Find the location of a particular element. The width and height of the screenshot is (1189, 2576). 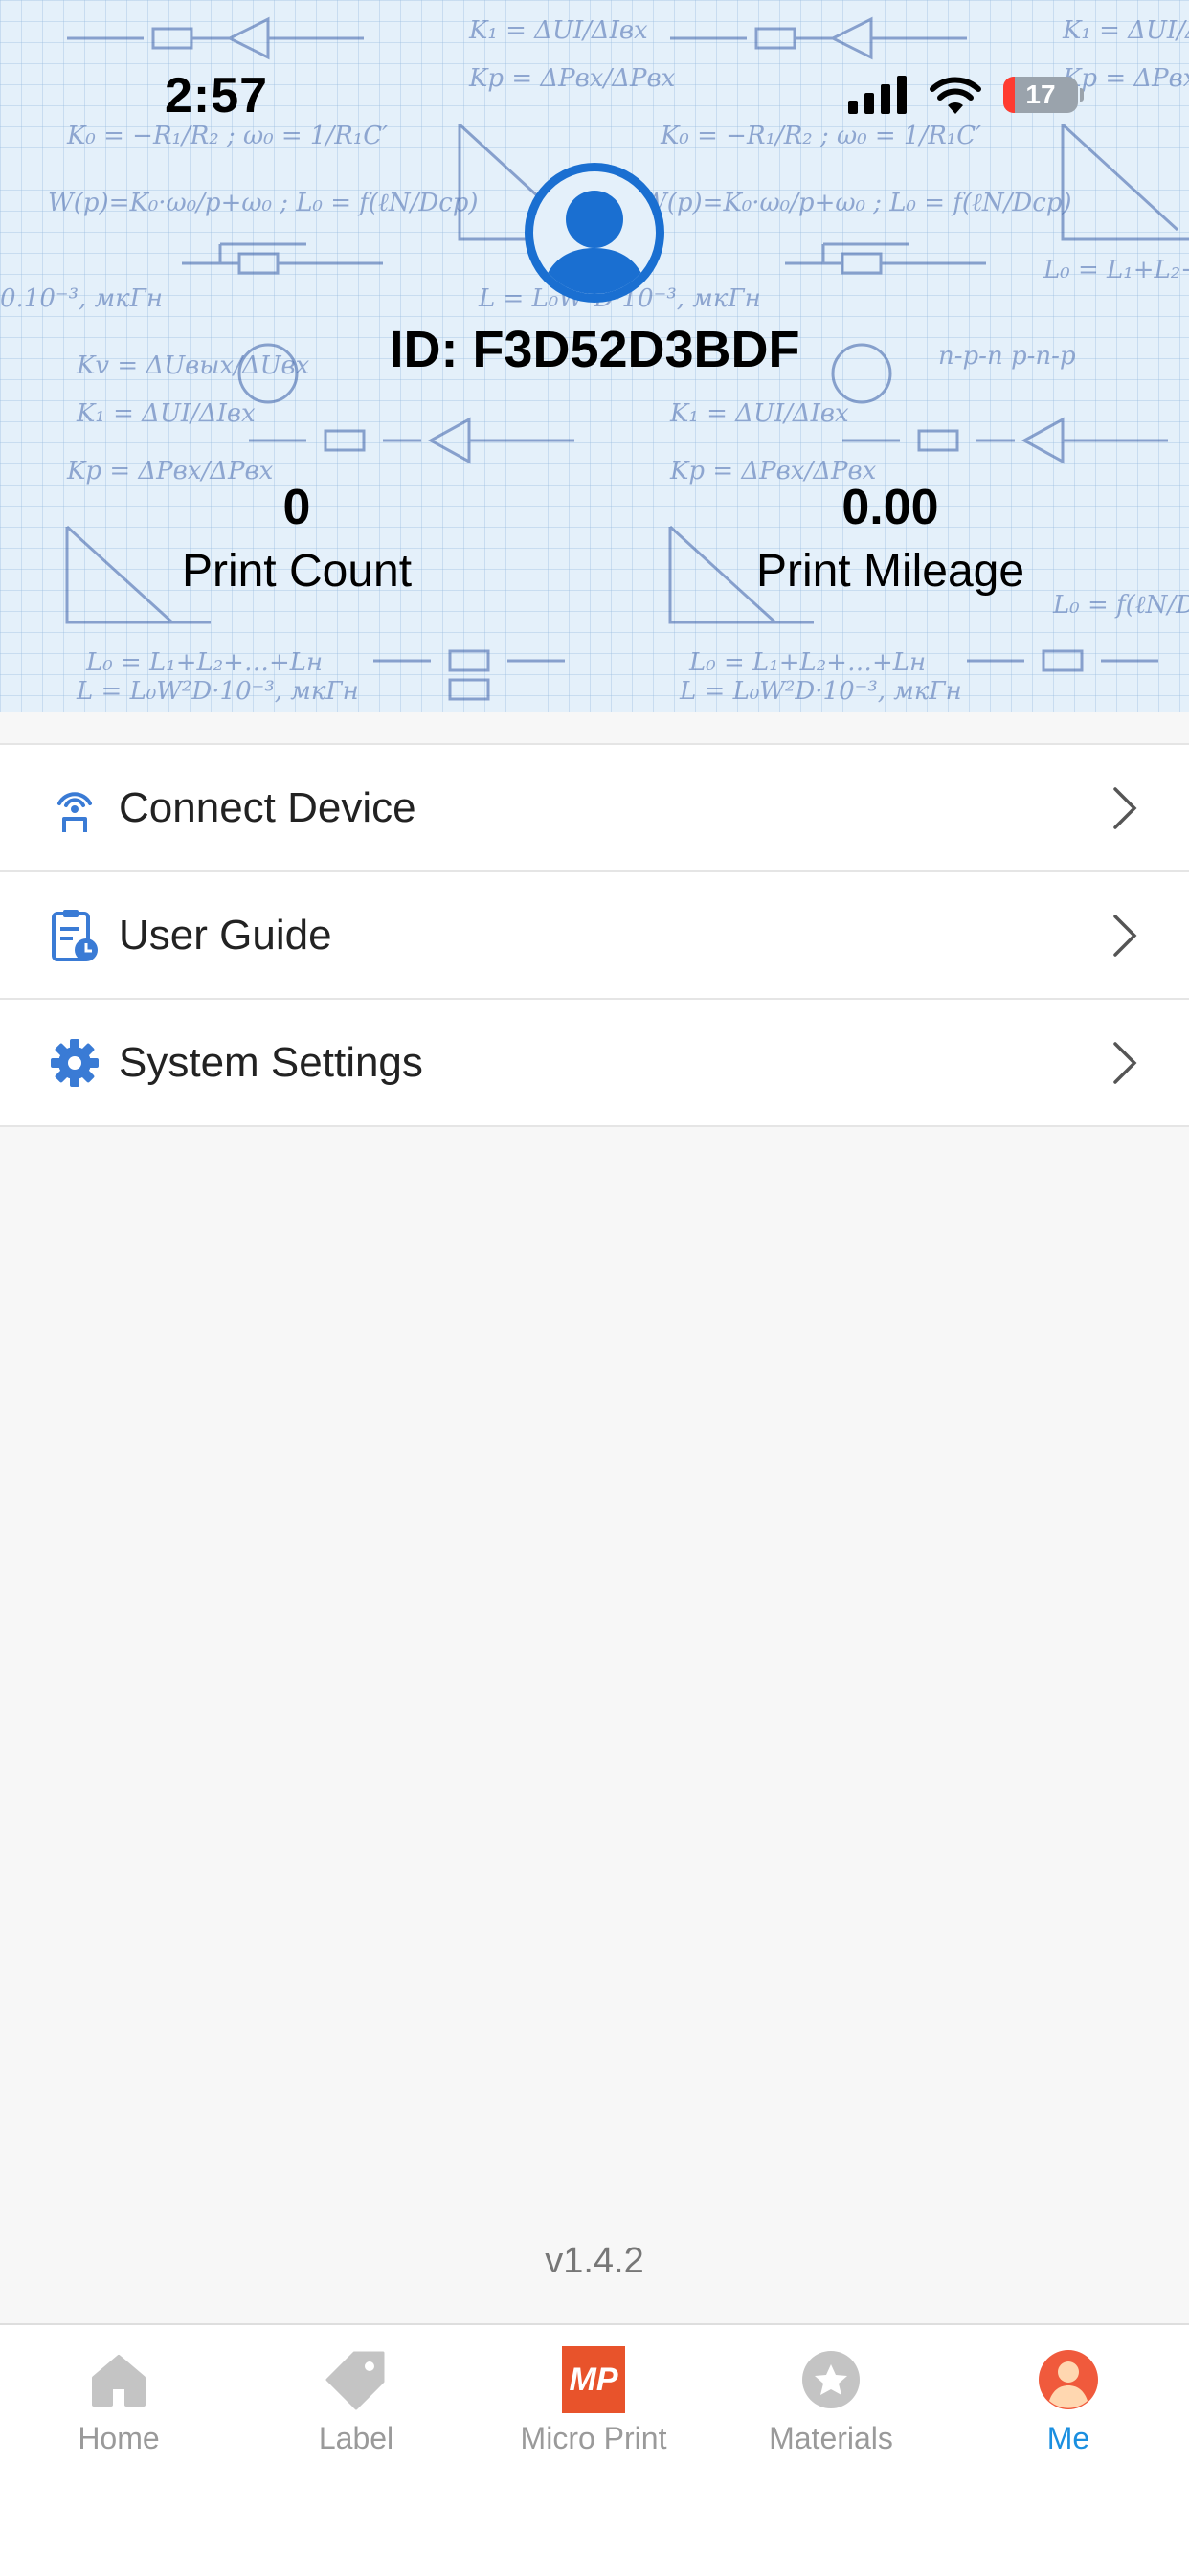

print-mileage-stat: 0.00 Print Mileage is located at coordinates (890, 541).